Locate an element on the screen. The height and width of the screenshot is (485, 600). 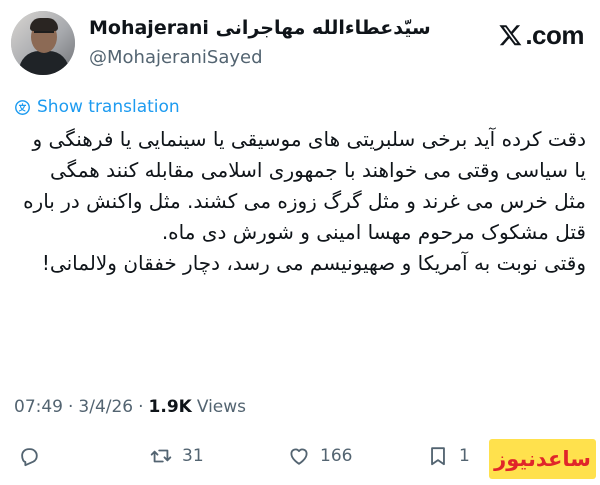
avatar is located at coordinates (43, 43).